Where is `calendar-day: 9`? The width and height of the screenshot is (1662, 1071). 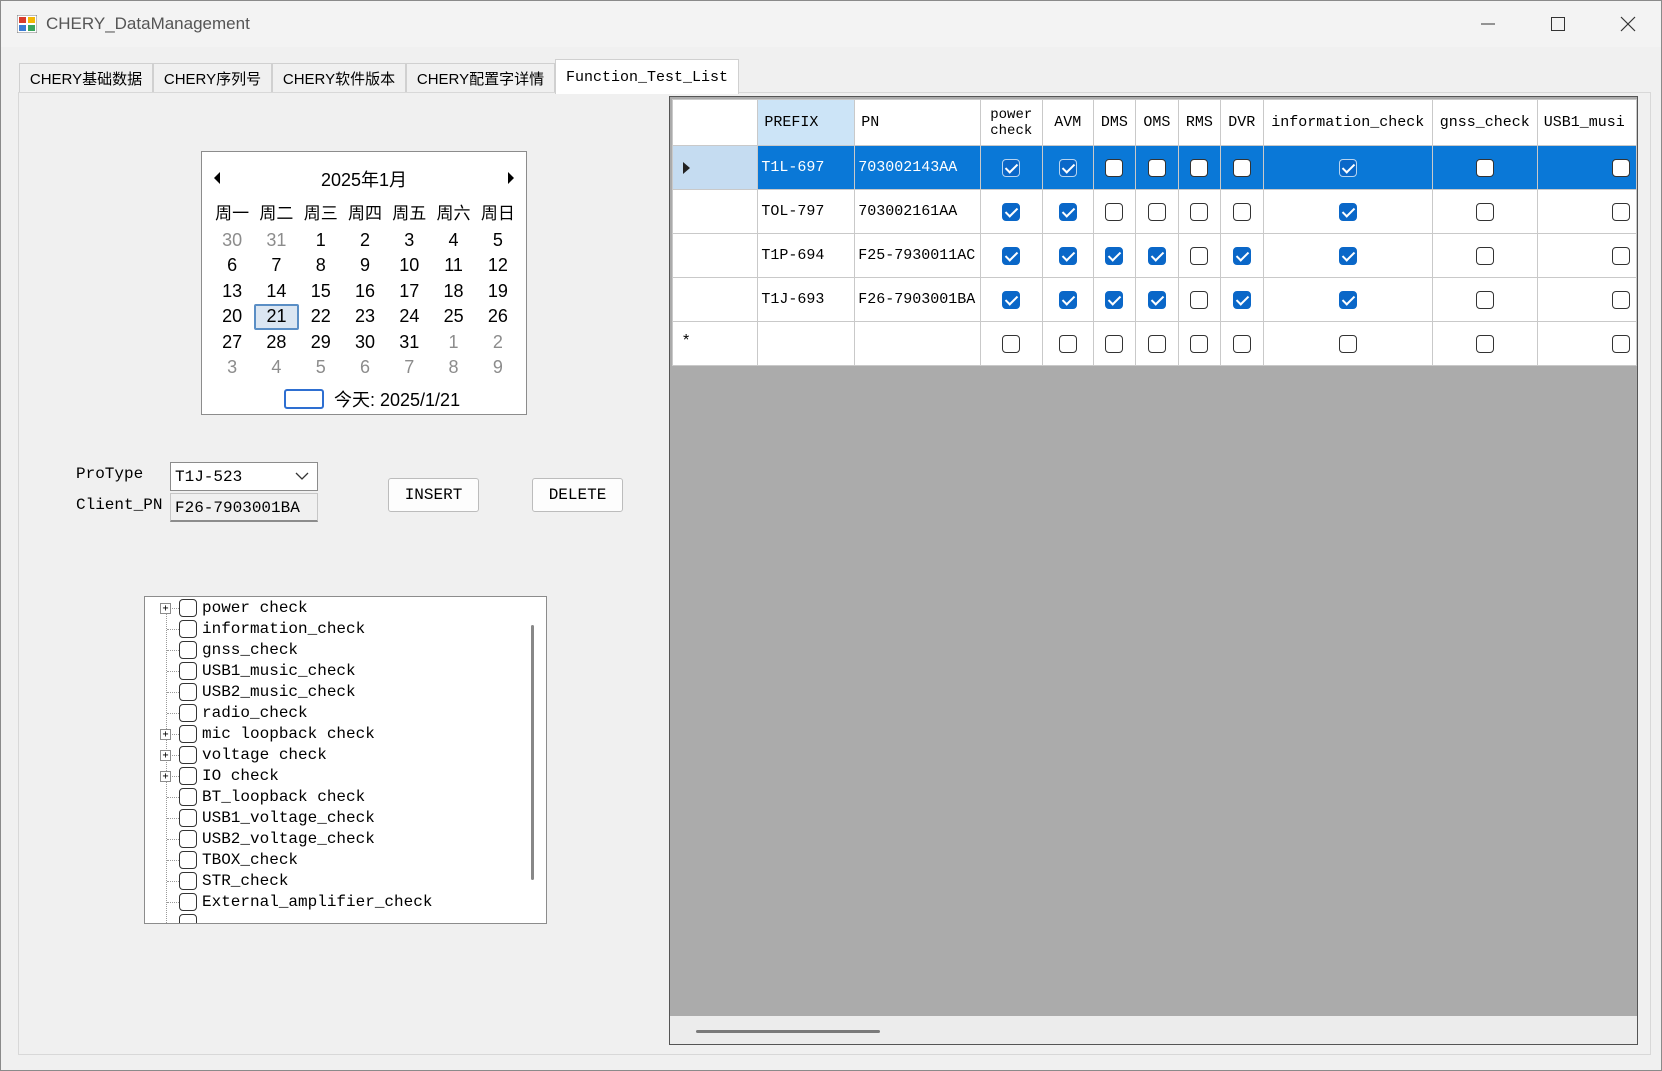 calendar-day: 9 is located at coordinates (498, 368).